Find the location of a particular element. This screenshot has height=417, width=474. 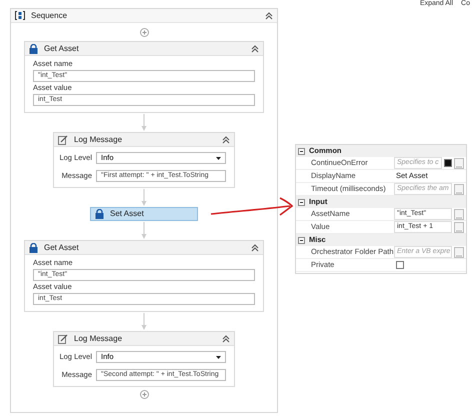

sequence-title: Sequence is located at coordinates (49, 16).